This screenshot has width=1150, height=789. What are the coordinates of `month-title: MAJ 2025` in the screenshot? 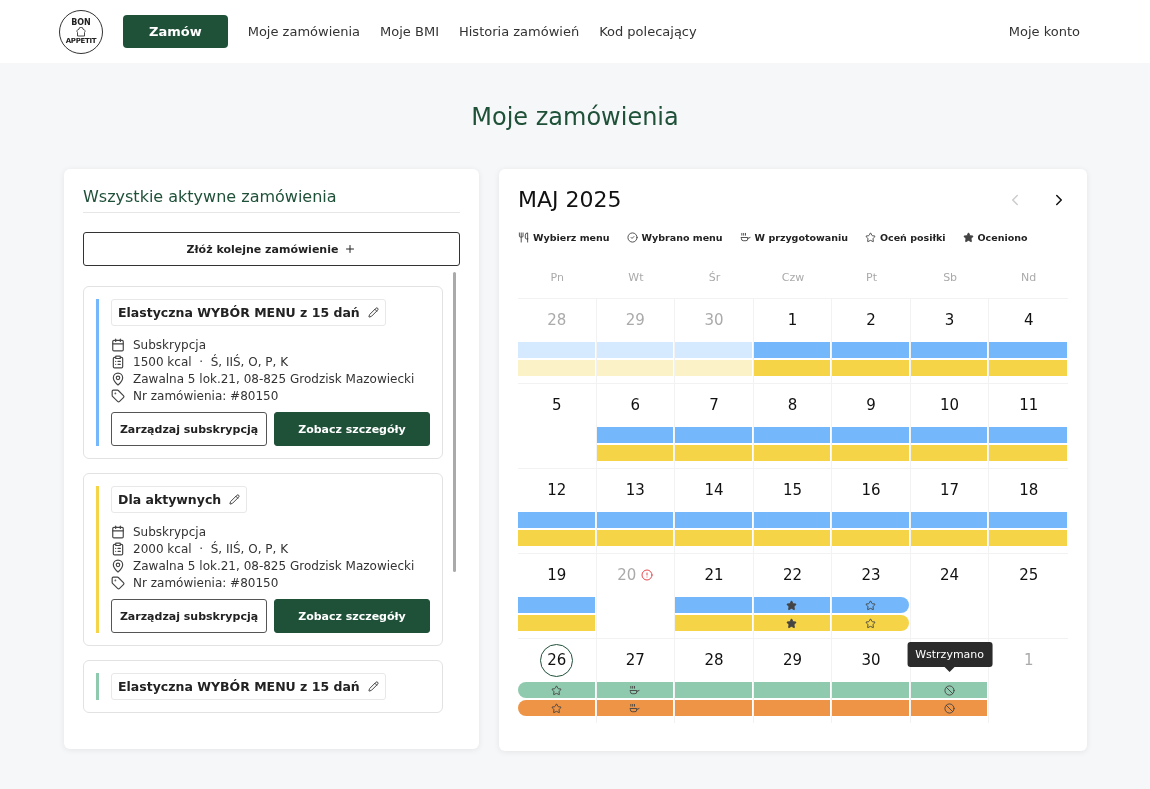 It's located at (570, 199).